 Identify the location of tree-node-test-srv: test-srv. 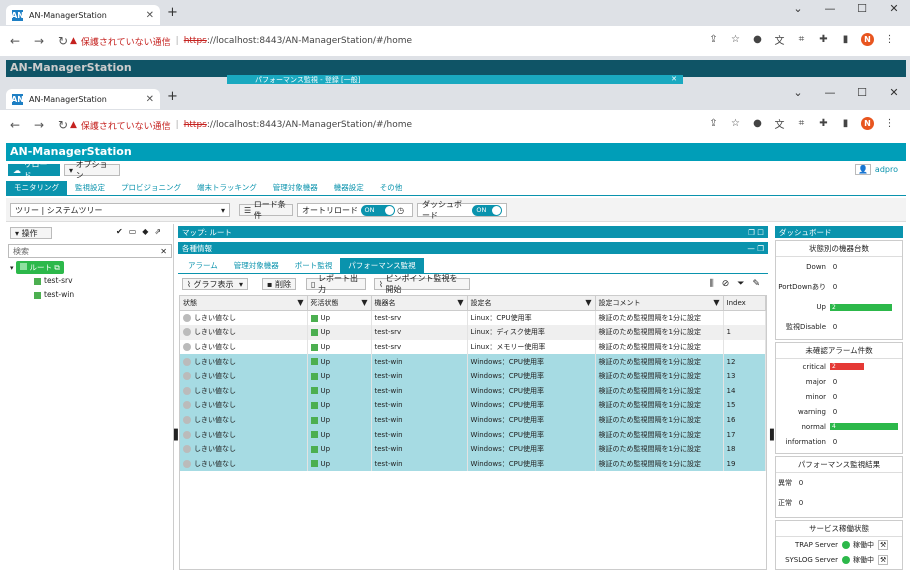
(53, 280).